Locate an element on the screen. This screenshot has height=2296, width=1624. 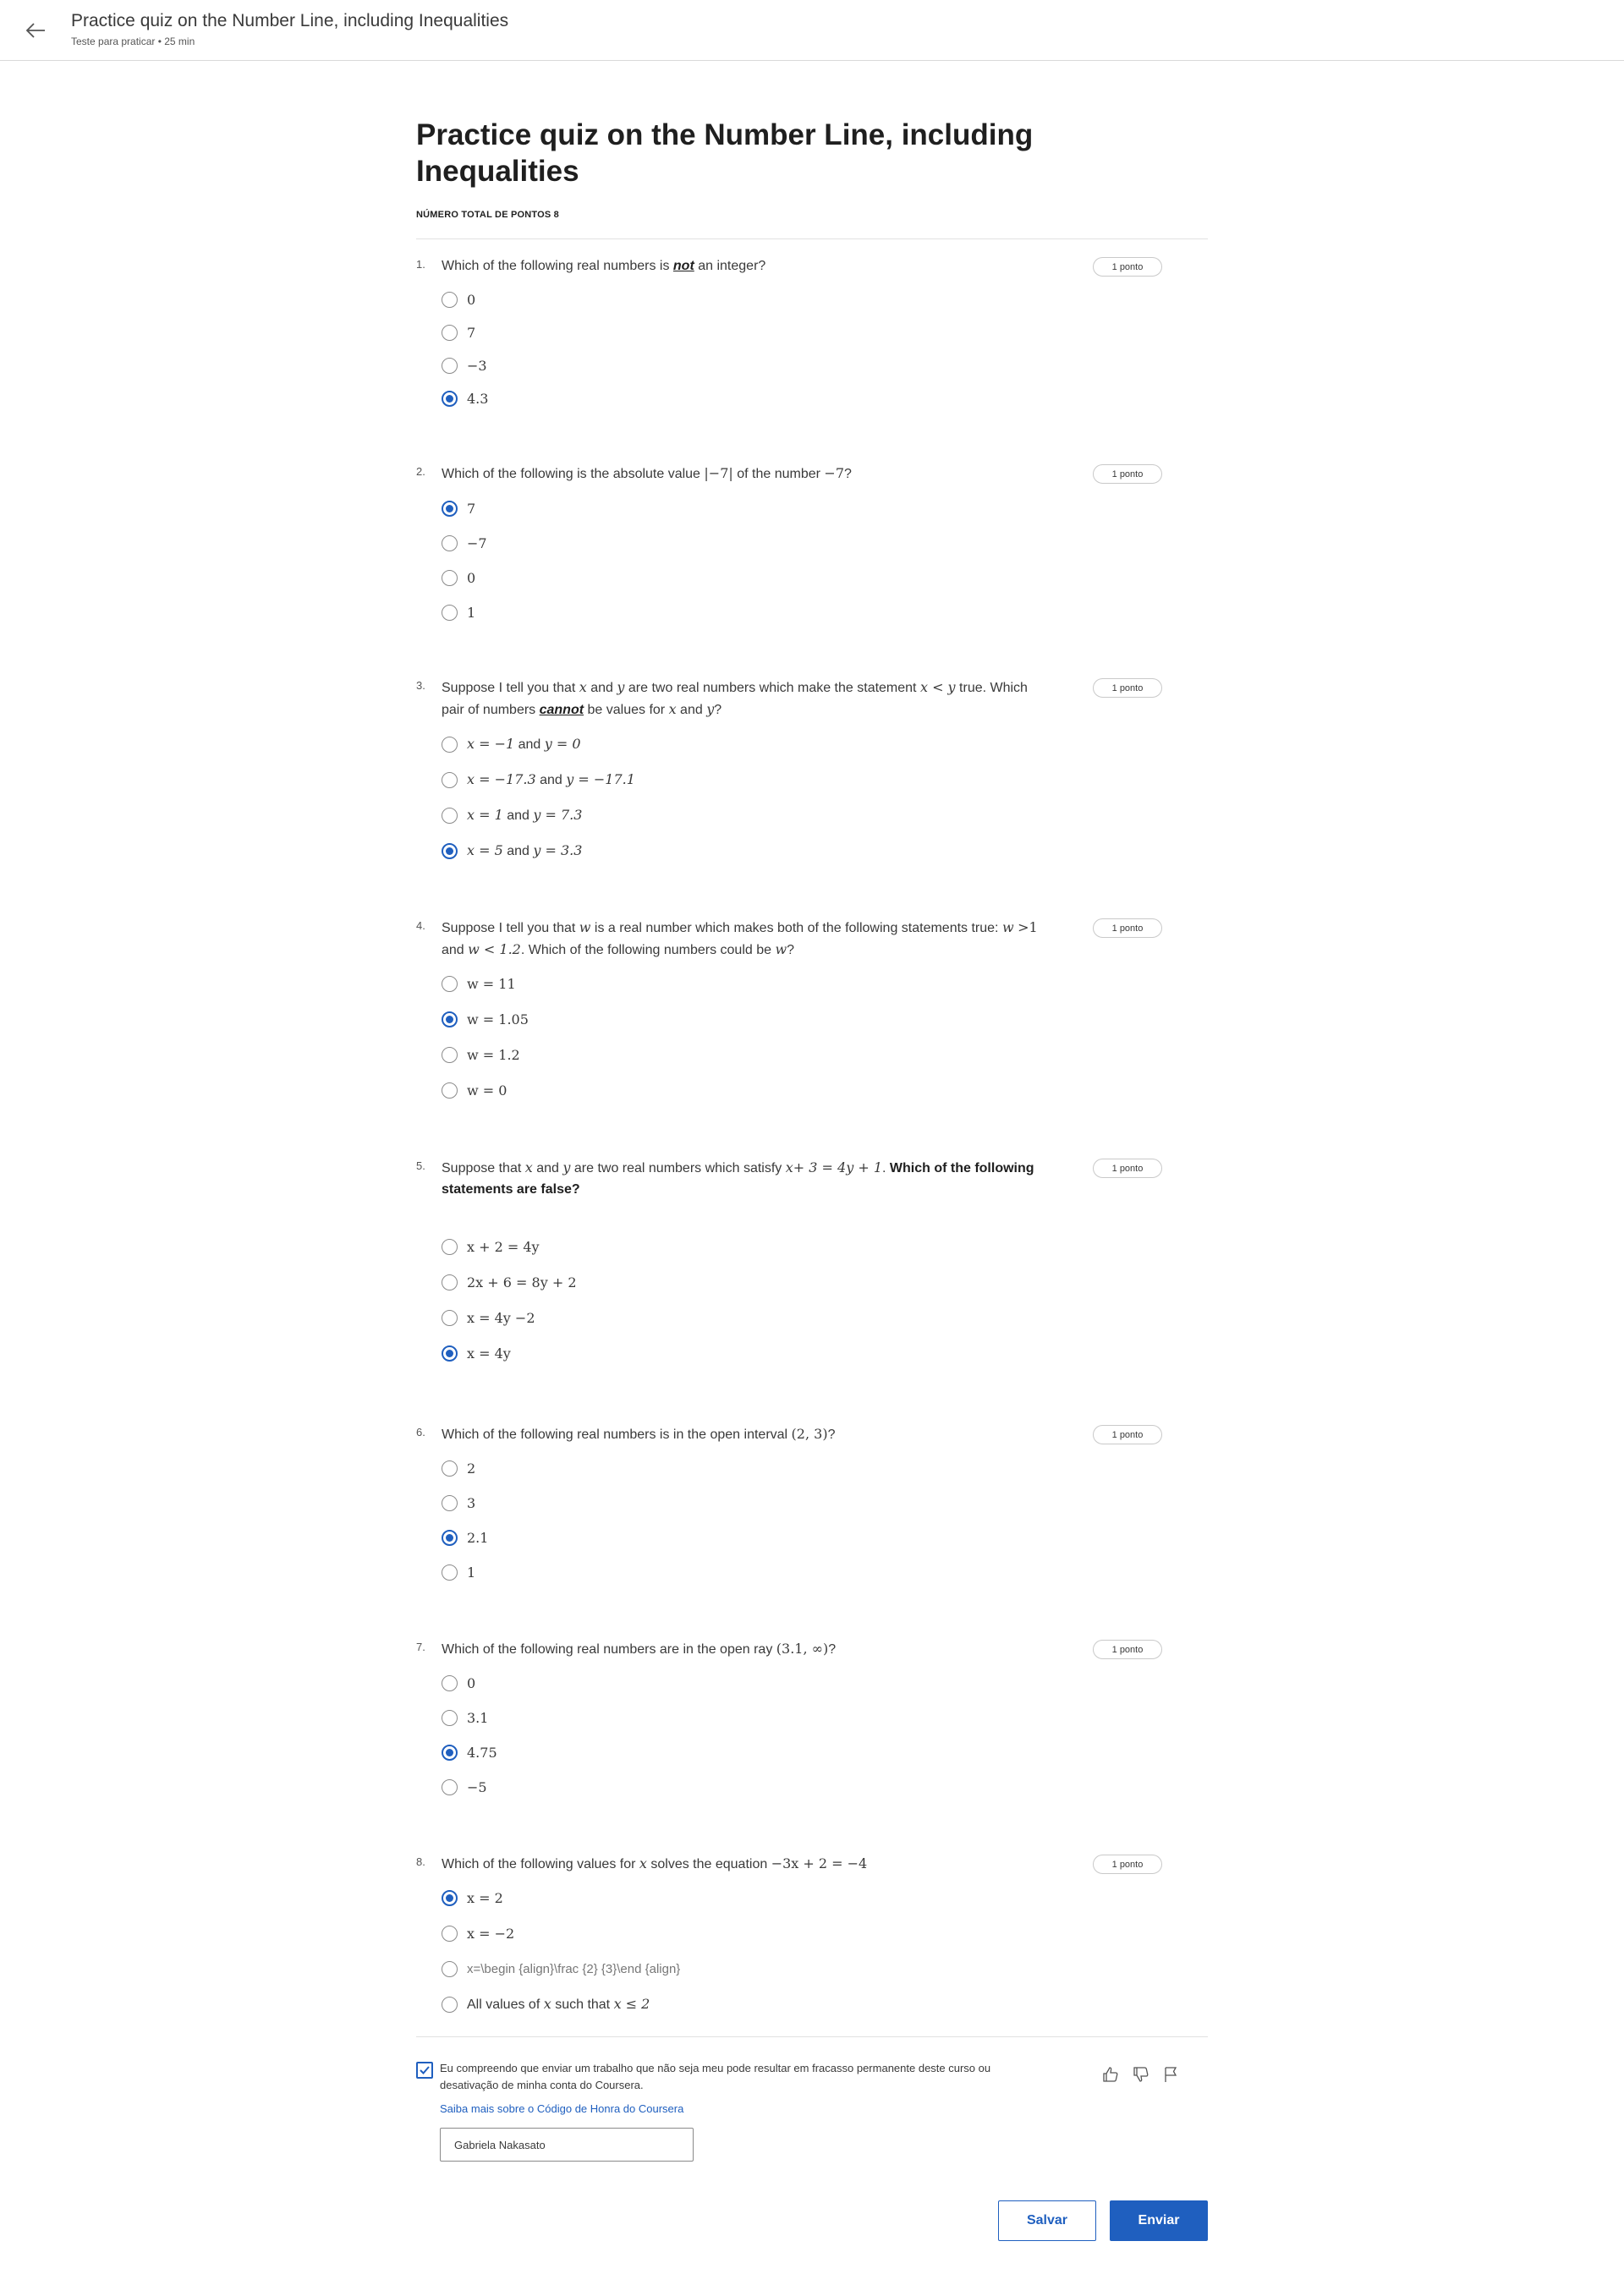
thumbs-up-icon is located at coordinates (1110, 2074).